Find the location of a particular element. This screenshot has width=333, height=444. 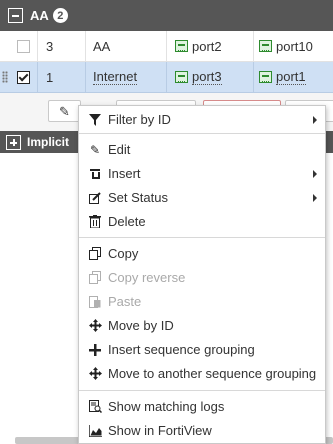

group-title: AA is located at coordinates (39, 15).